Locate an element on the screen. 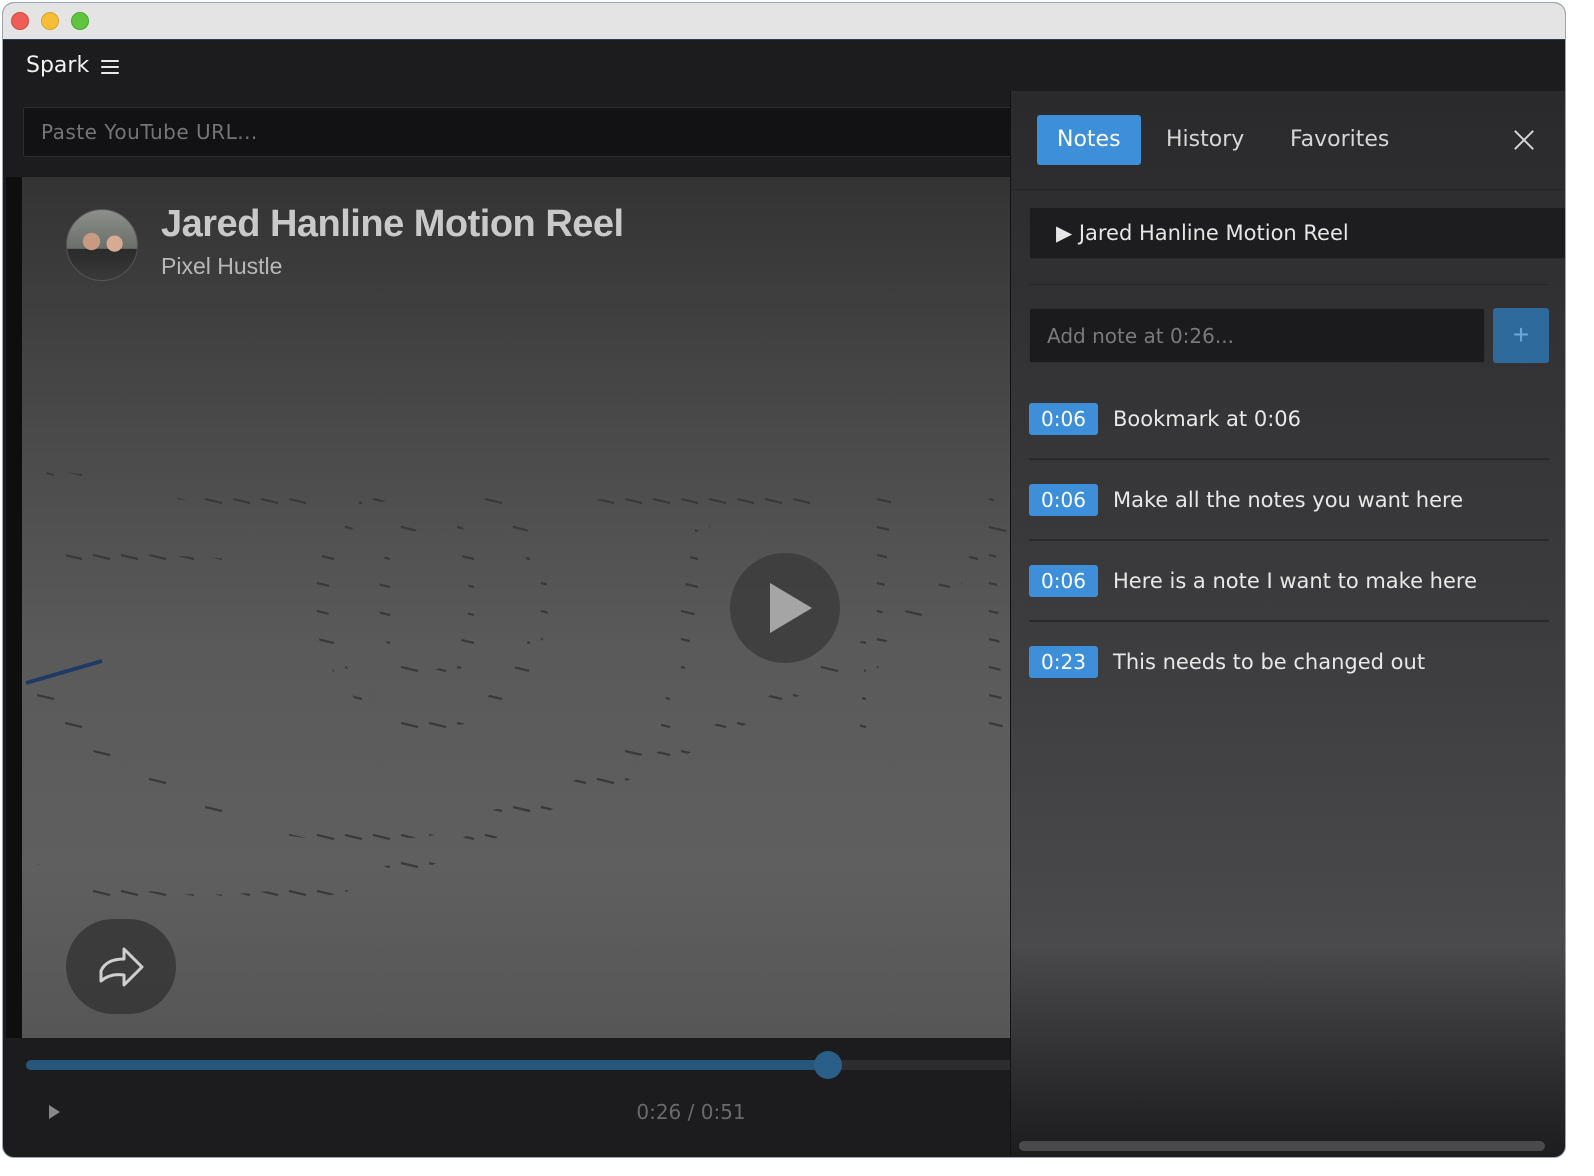  share-icon is located at coordinates (121, 967).